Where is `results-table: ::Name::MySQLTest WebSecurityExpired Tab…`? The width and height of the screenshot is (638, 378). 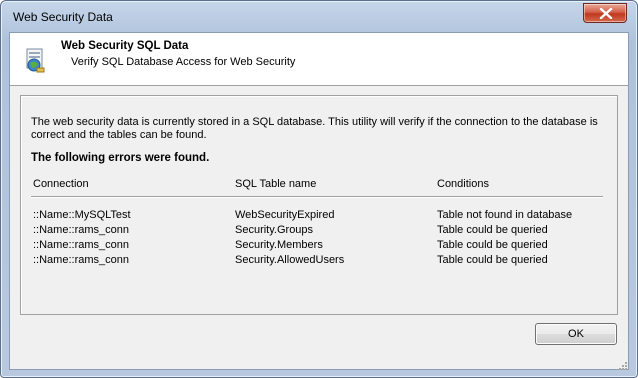 results-table: ::Name::MySQLTest WebSecurityExpired Tab… is located at coordinates (319, 239).